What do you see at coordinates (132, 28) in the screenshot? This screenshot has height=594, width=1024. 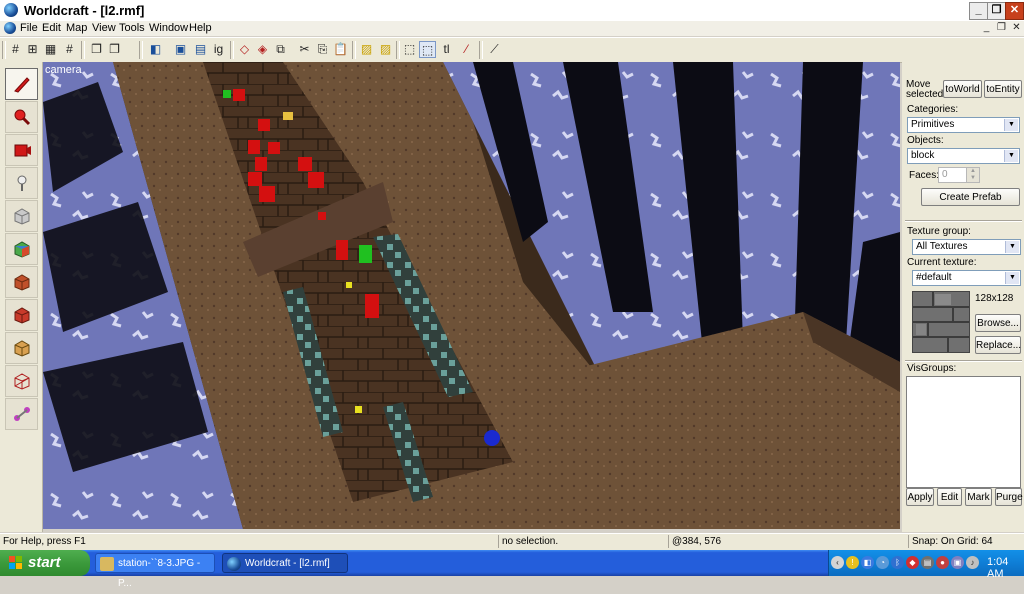 I see `menu-tools: Tools` at bounding box center [132, 28].